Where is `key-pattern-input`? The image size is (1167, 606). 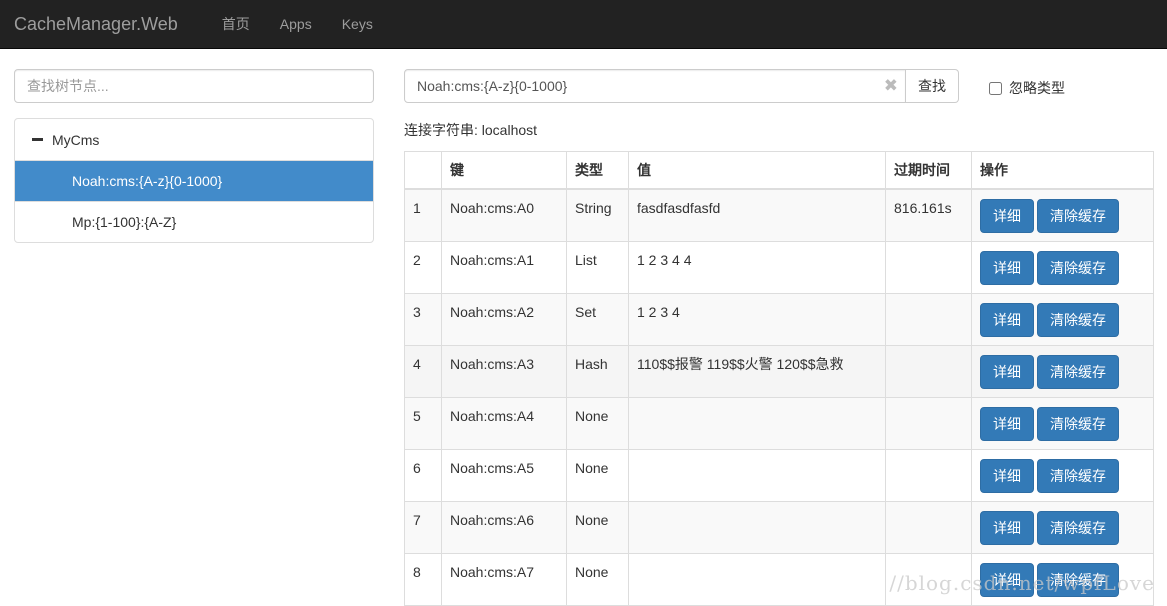 key-pattern-input is located at coordinates (655, 86).